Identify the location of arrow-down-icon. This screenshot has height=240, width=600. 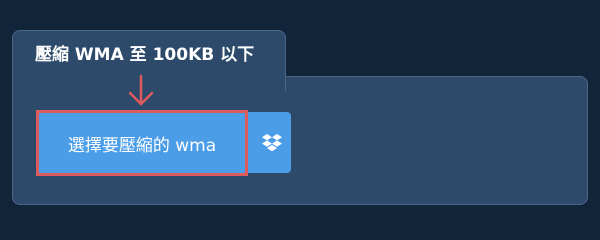
(141, 90).